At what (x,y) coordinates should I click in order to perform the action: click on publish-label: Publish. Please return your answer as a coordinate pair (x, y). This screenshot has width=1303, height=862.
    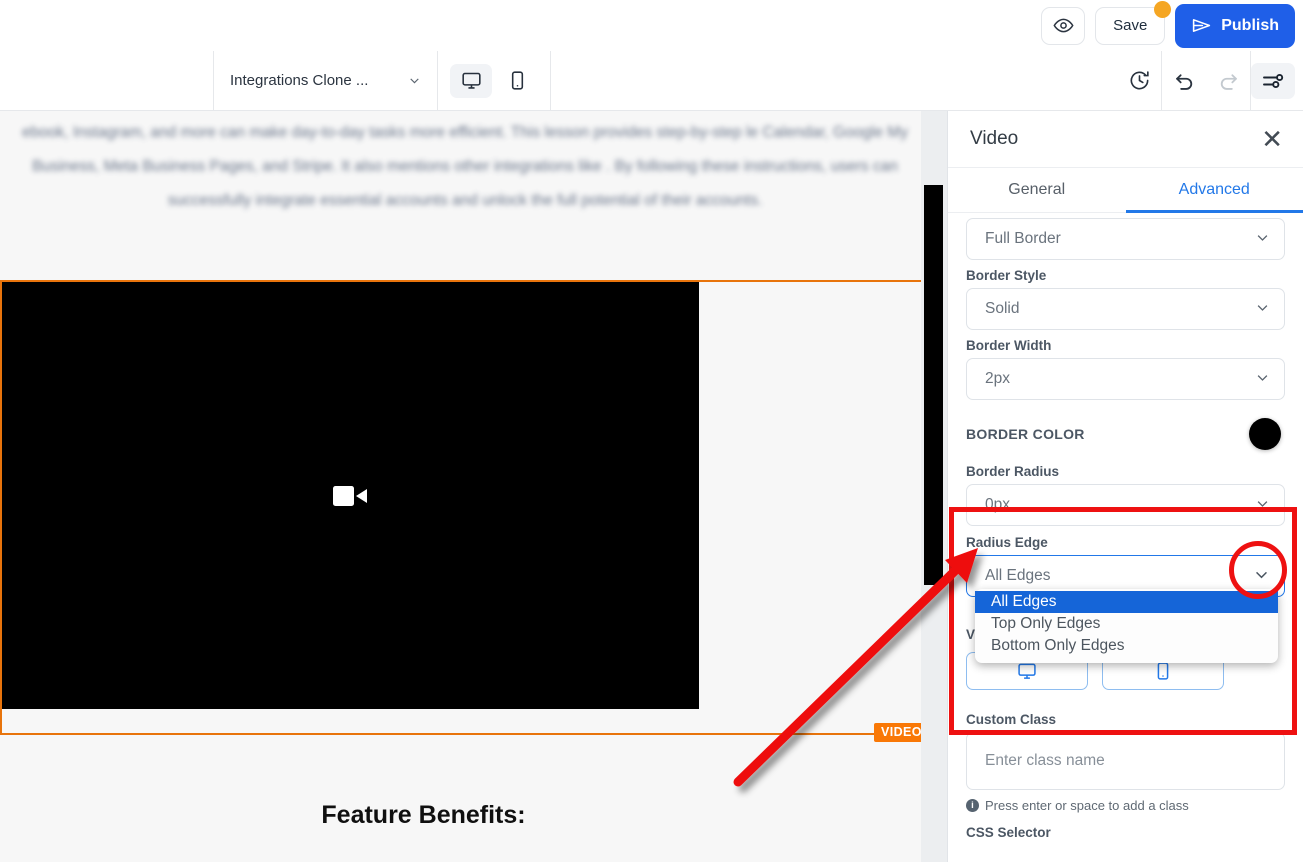
    Looking at the image, I should click on (1250, 25).